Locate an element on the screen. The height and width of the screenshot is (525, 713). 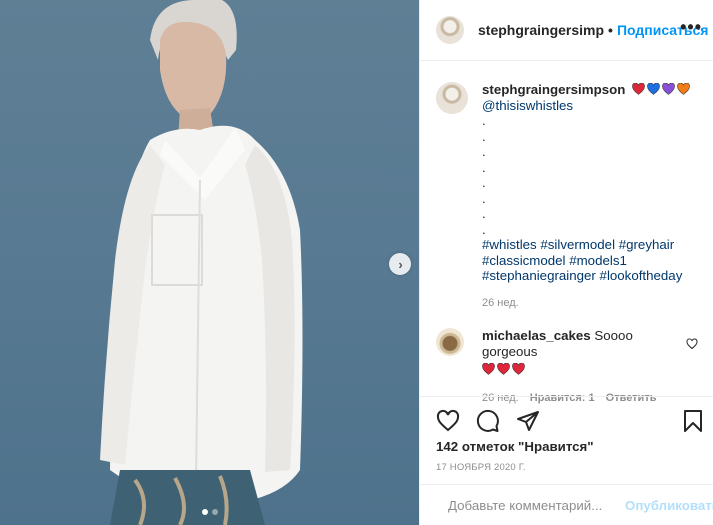
caption-mention: @thisiswhistles is located at coordinates (586, 106).